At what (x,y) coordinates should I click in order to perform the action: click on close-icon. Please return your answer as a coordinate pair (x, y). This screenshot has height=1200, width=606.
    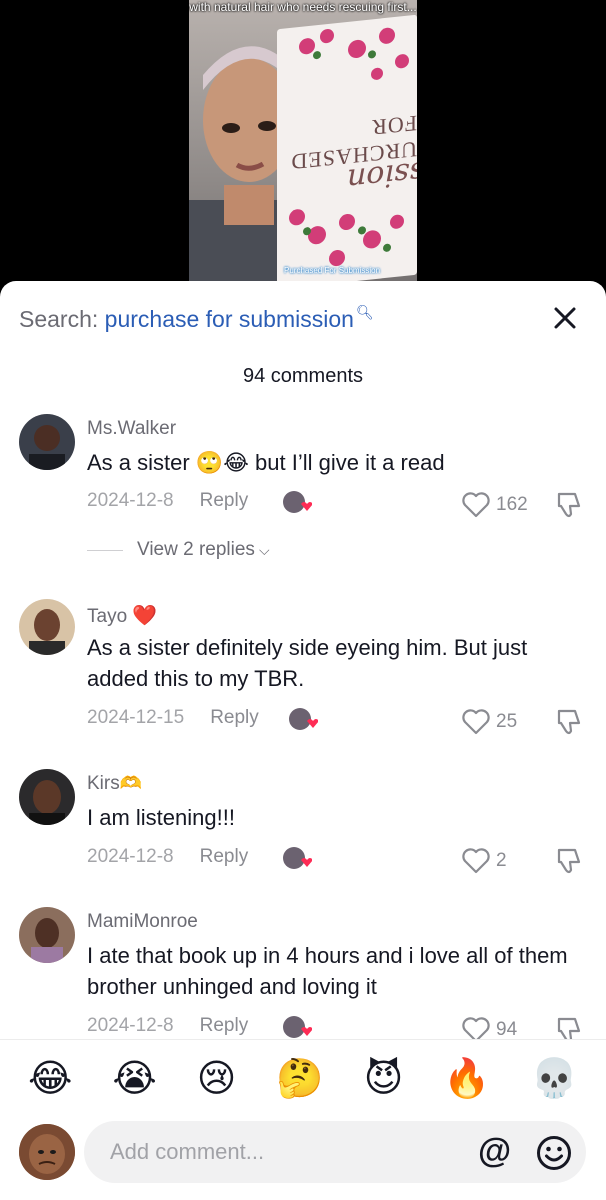
    Looking at the image, I should click on (565, 318).